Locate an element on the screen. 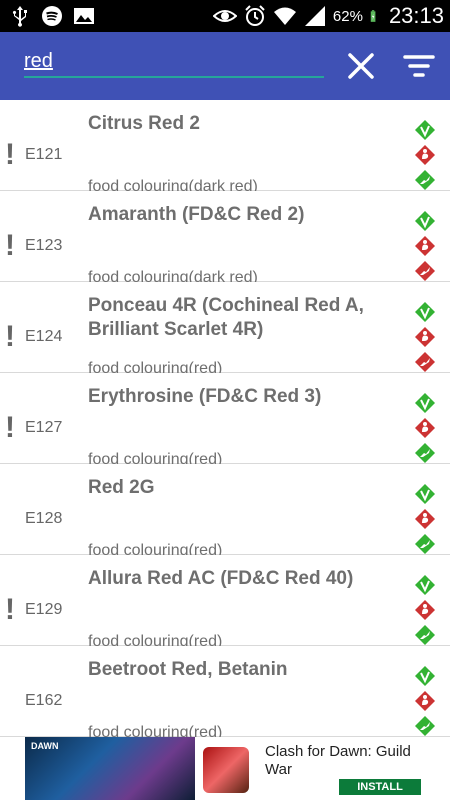 This screenshot has width=450, height=800. eye-icon is located at coordinates (224, 16).